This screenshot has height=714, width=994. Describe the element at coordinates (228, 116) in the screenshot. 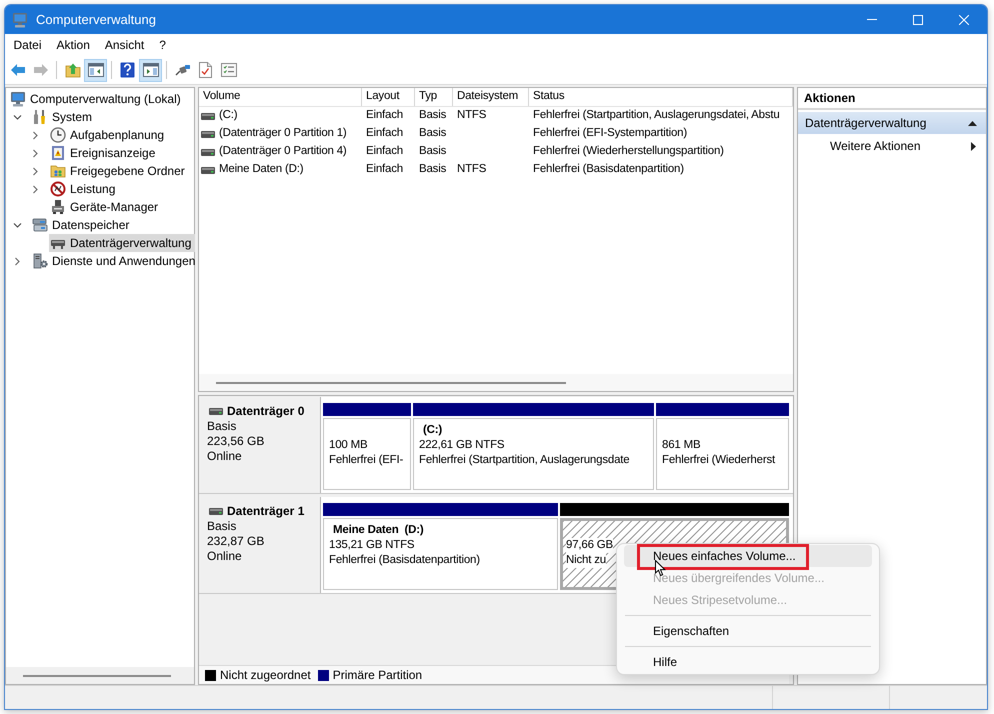

I see `table-cell-text: (C:)` at that location.